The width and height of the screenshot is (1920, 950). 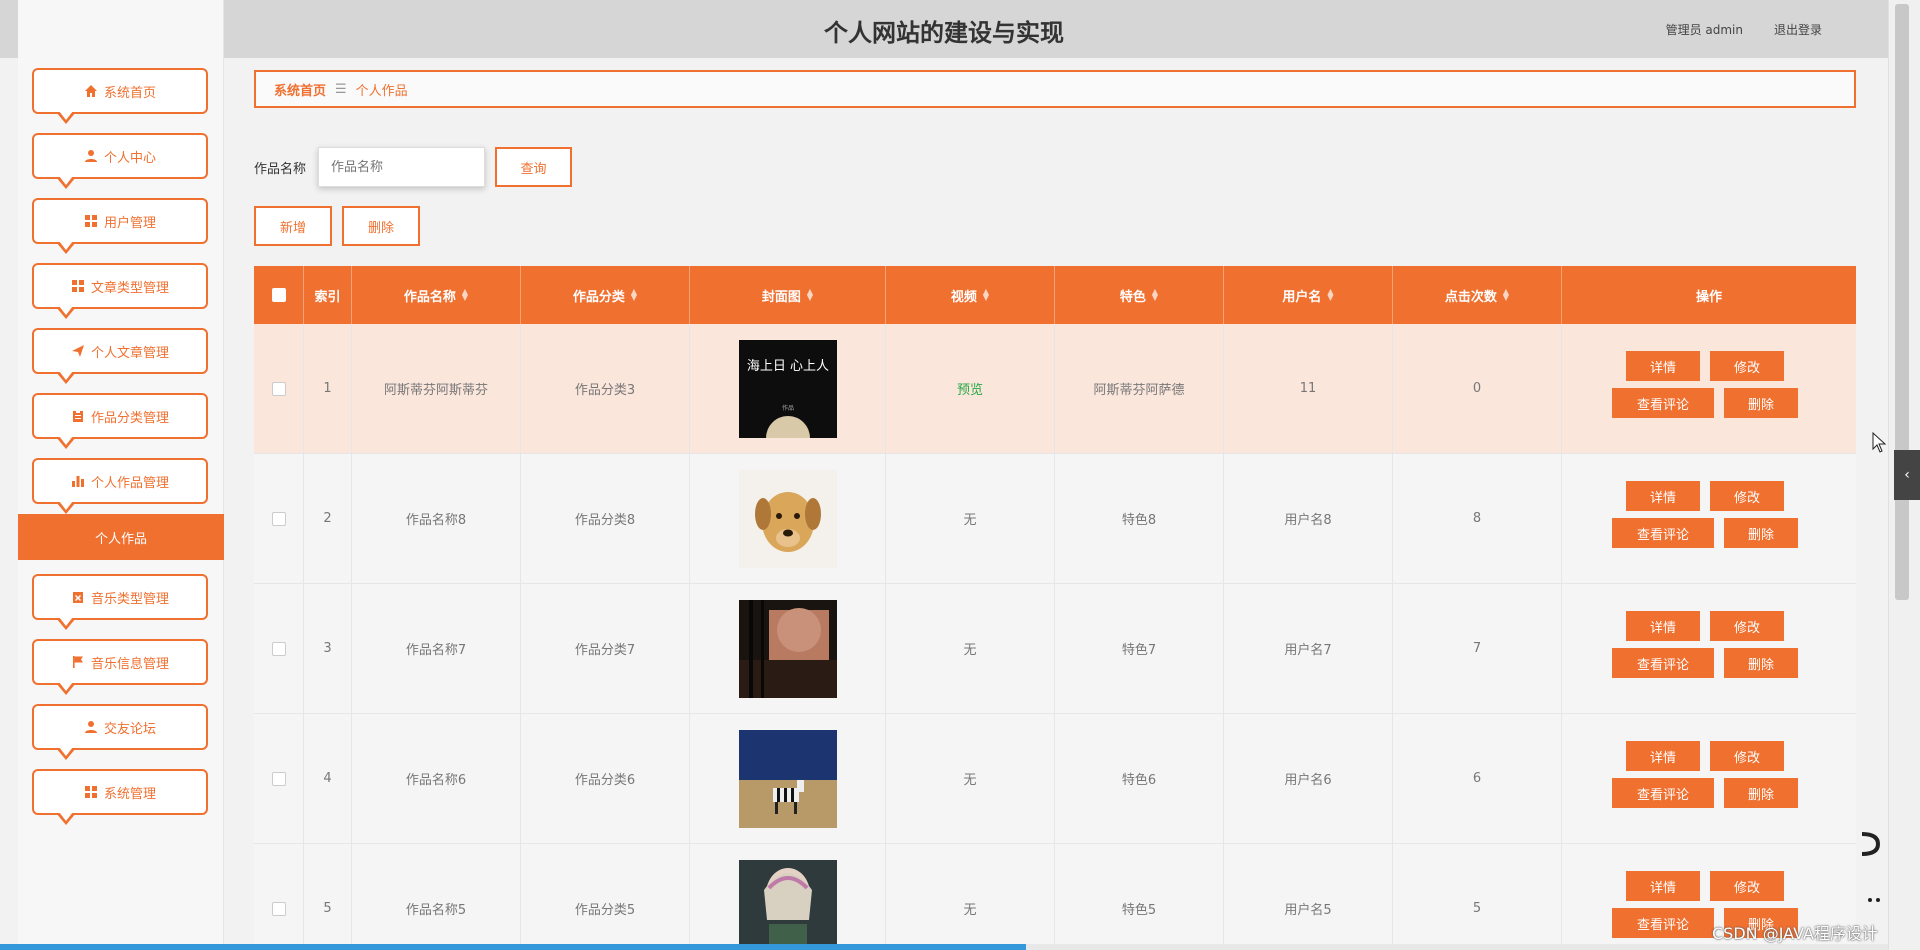 I want to click on select-all-checkbox, so click(x=278, y=295).